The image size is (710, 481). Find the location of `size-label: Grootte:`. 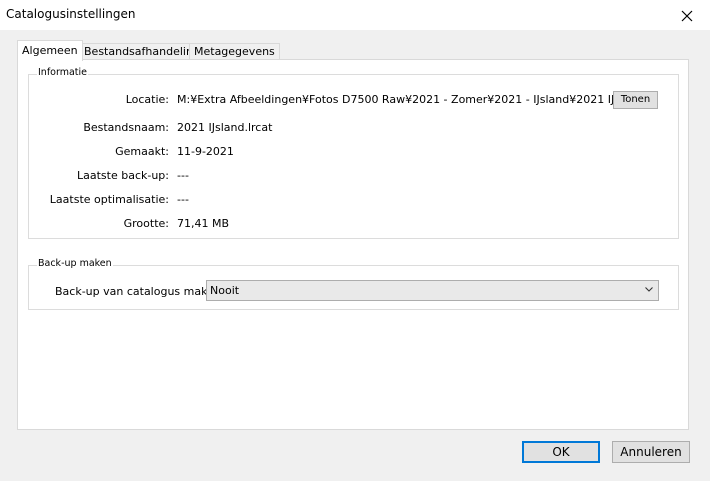

size-label: Grootte: is located at coordinates (146, 223).